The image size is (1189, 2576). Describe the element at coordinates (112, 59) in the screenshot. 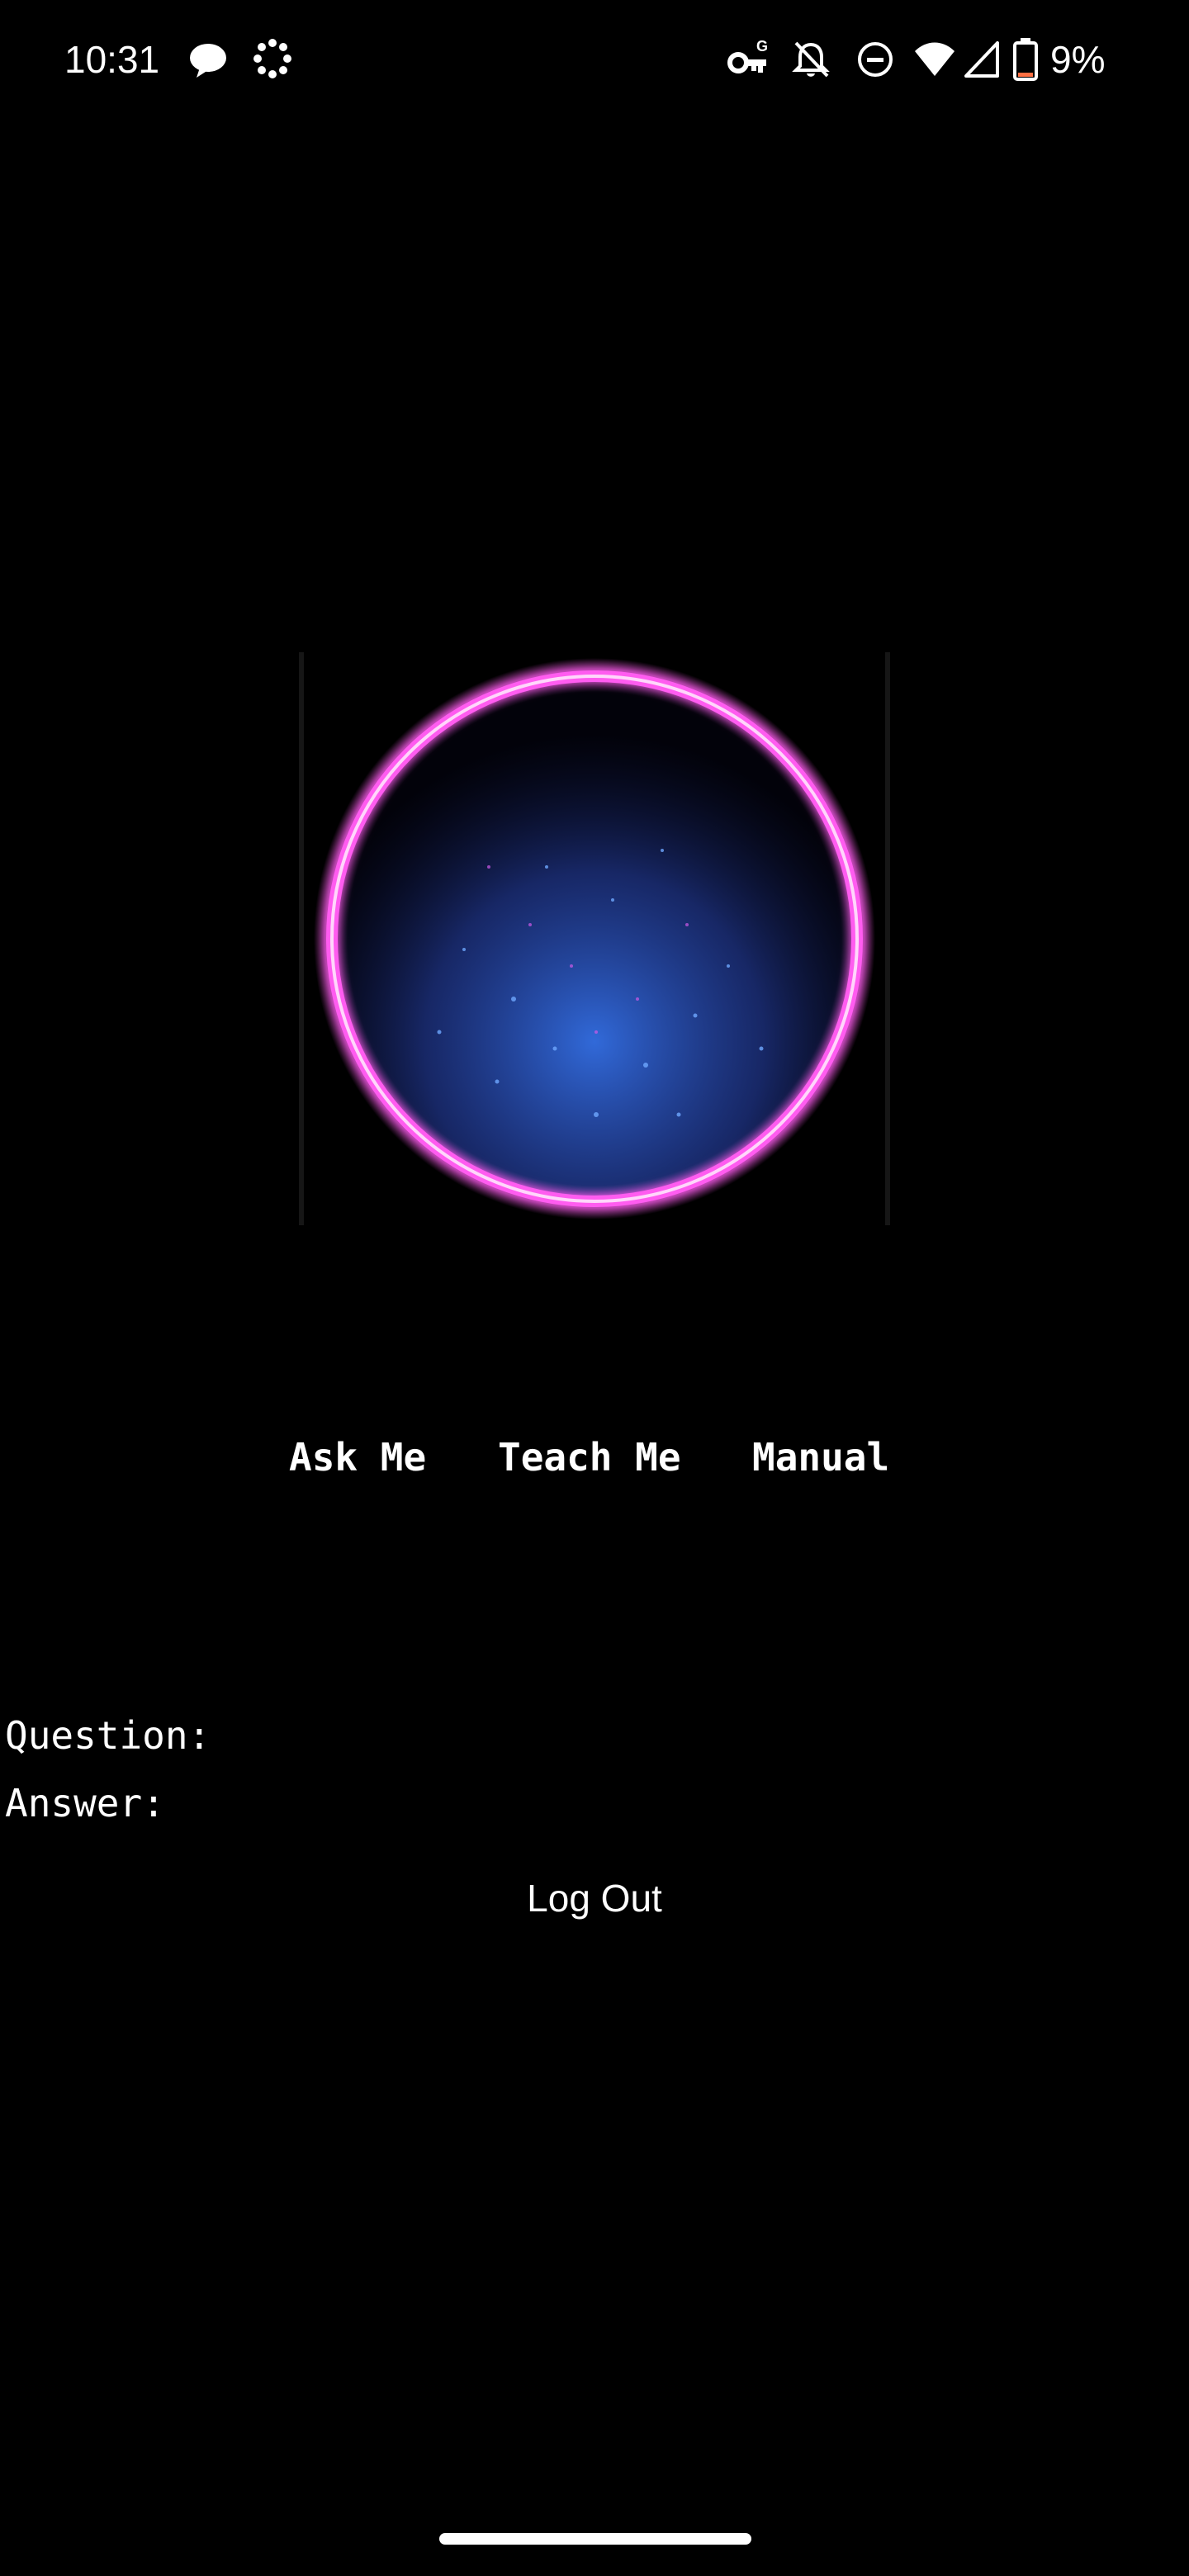

I see `status-time: 10:31` at that location.